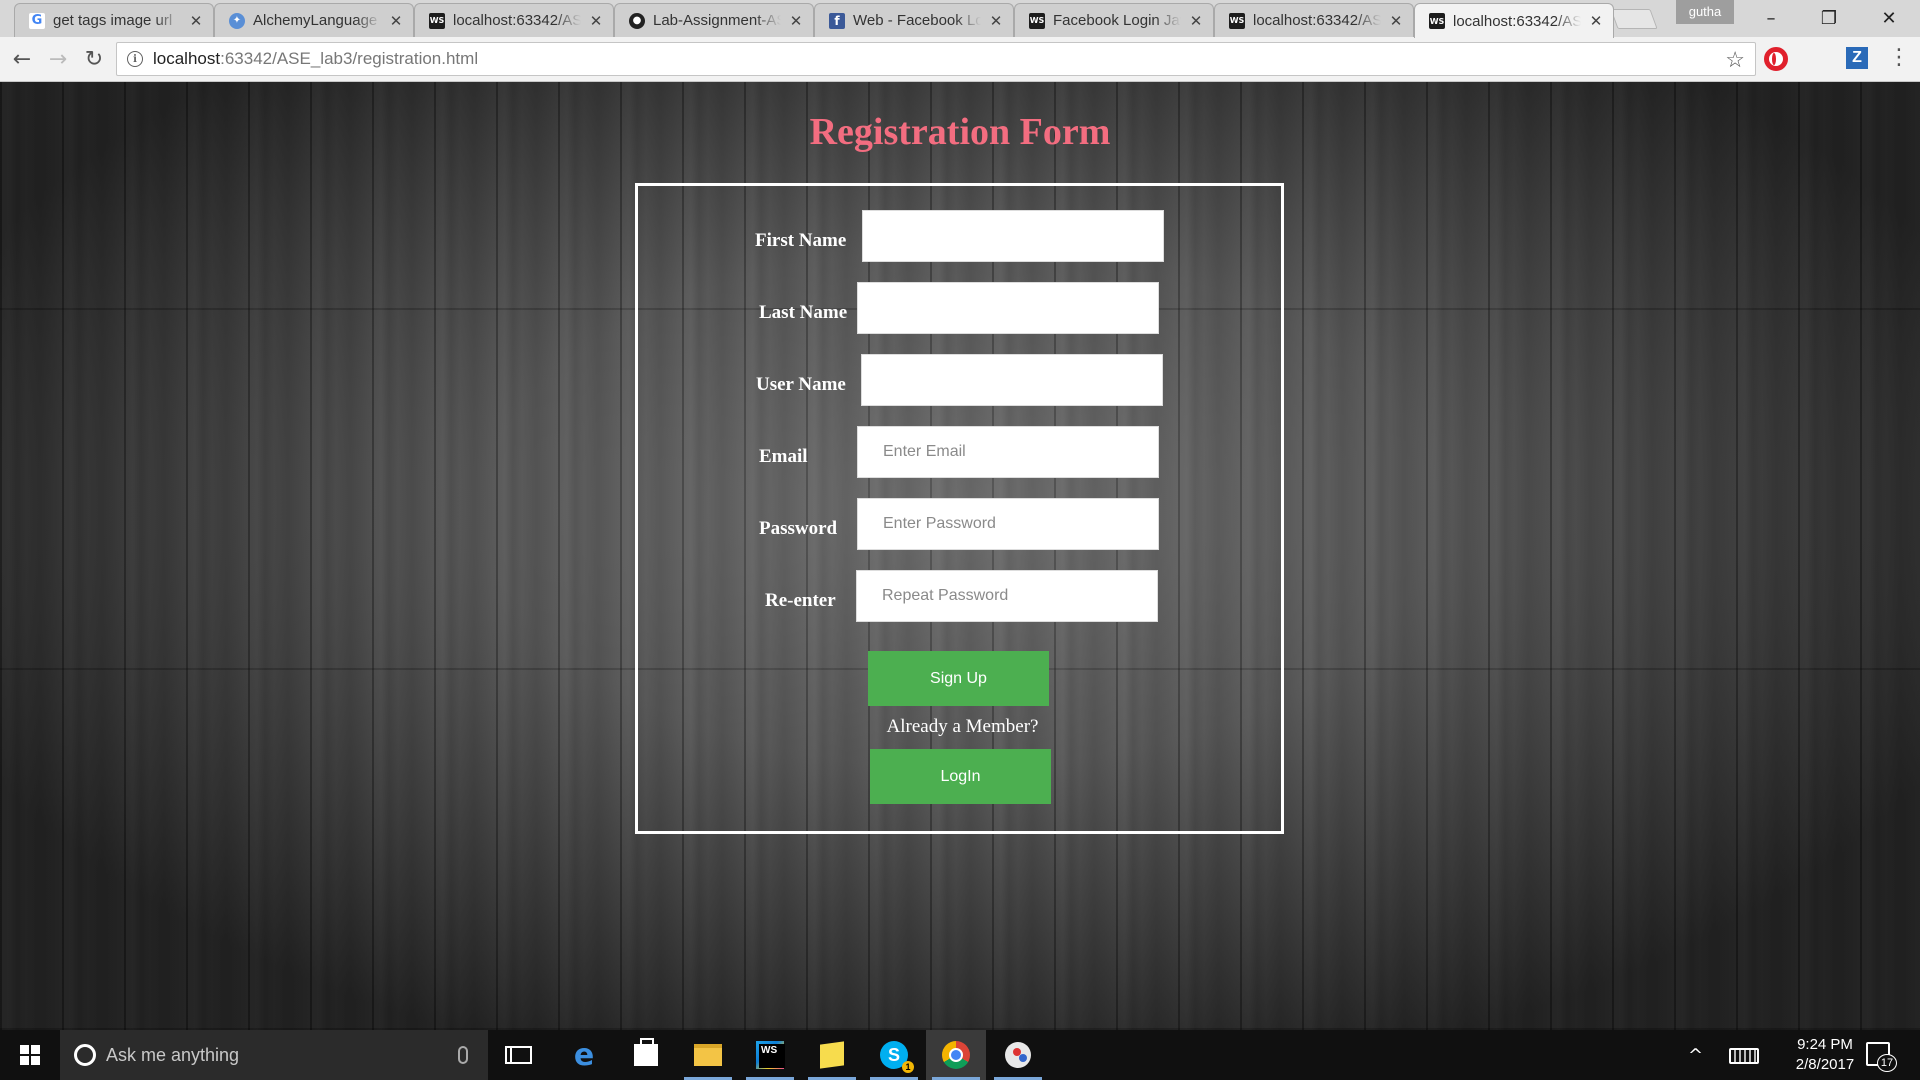  Describe the element at coordinates (187, 58) in the screenshot. I see `url-host: localhost` at that location.